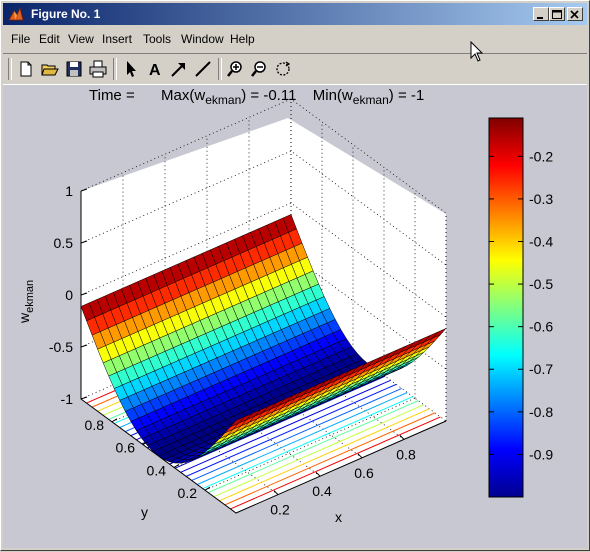 The width and height of the screenshot is (590, 552). I want to click on colorbar-tick-label: -0.7, so click(541, 369).